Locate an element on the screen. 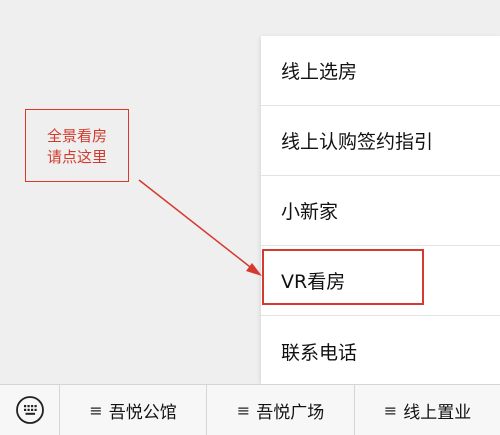 This screenshot has width=500, height=435. annotation-callout: 全景看房 请点这里 is located at coordinates (77, 145).